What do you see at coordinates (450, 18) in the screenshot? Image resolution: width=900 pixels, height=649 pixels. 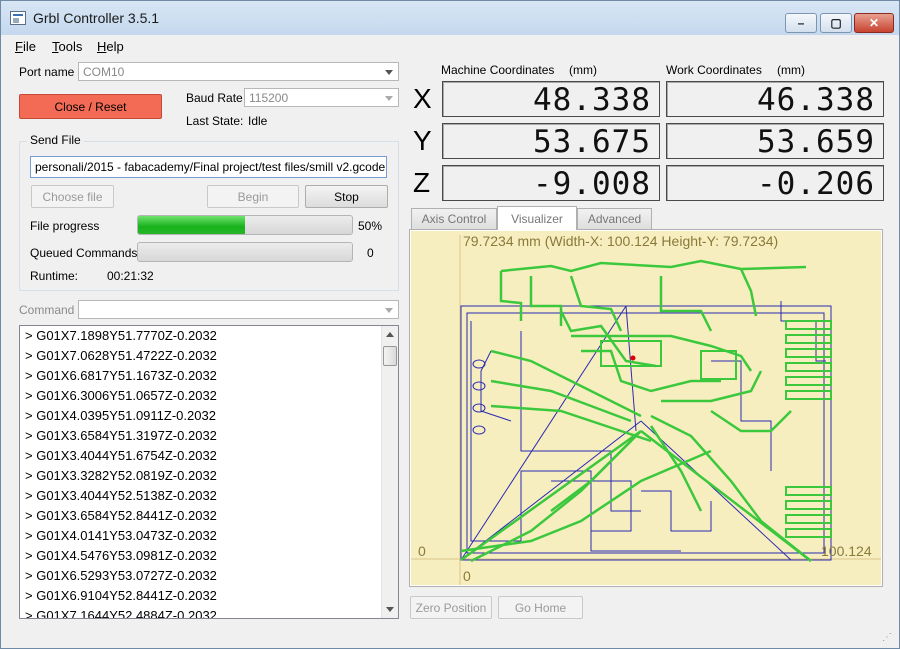 I see `title-bar: Grbl Controller 3.5.1 – ▢ ✕` at bounding box center [450, 18].